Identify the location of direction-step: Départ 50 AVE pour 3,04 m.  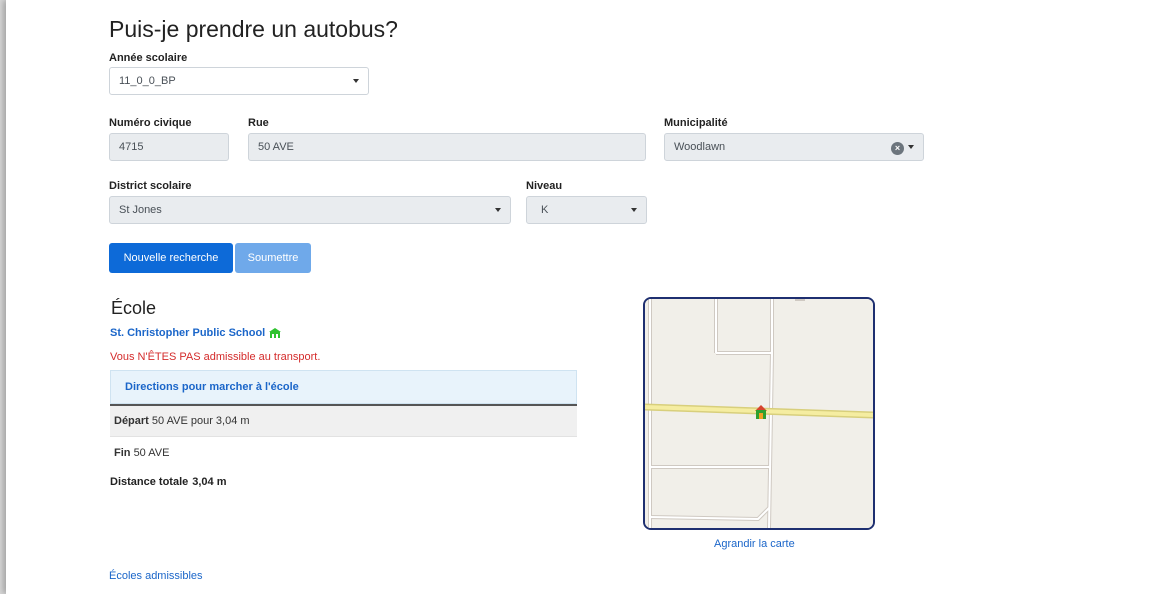
(343, 421).